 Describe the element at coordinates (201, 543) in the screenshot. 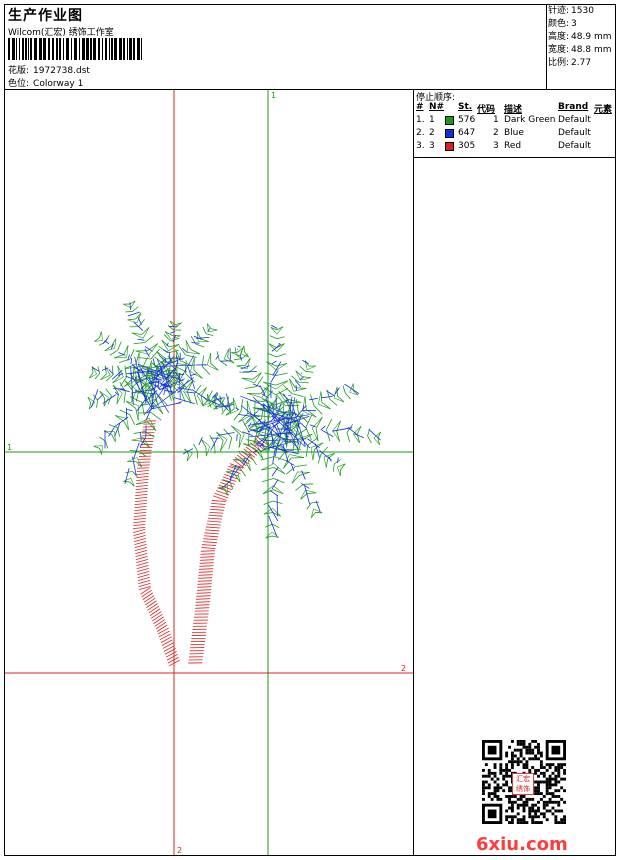

I see `palm-trunks` at that location.